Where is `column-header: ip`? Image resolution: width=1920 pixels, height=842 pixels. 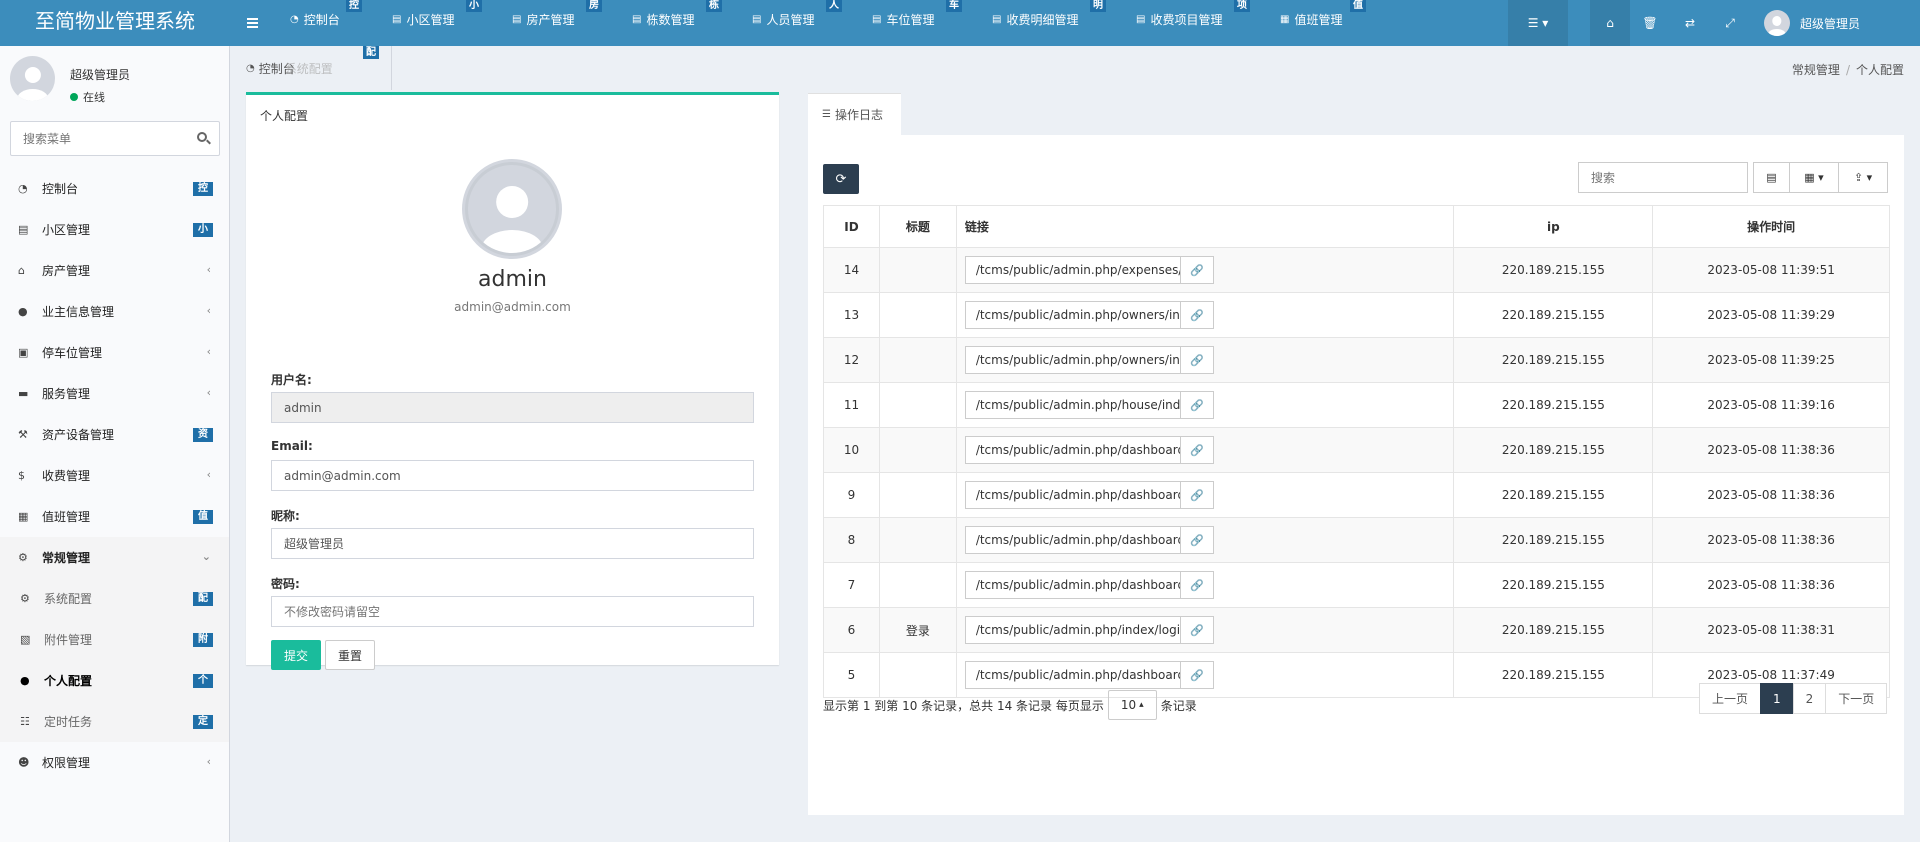
column-header: ip is located at coordinates (1553, 226).